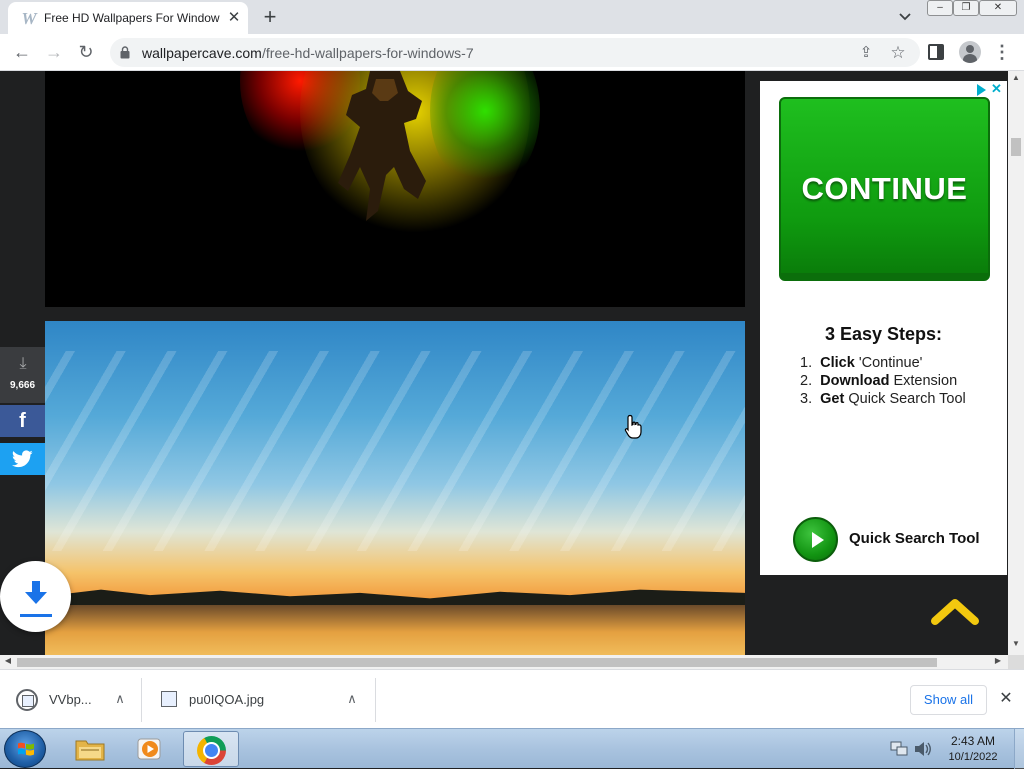 This screenshot has height=769, width=1024. What do you see at coordinates (22, 52) in the screenshot?
I see `back-arrow-icon: ←` at bounding box center [22, 52].